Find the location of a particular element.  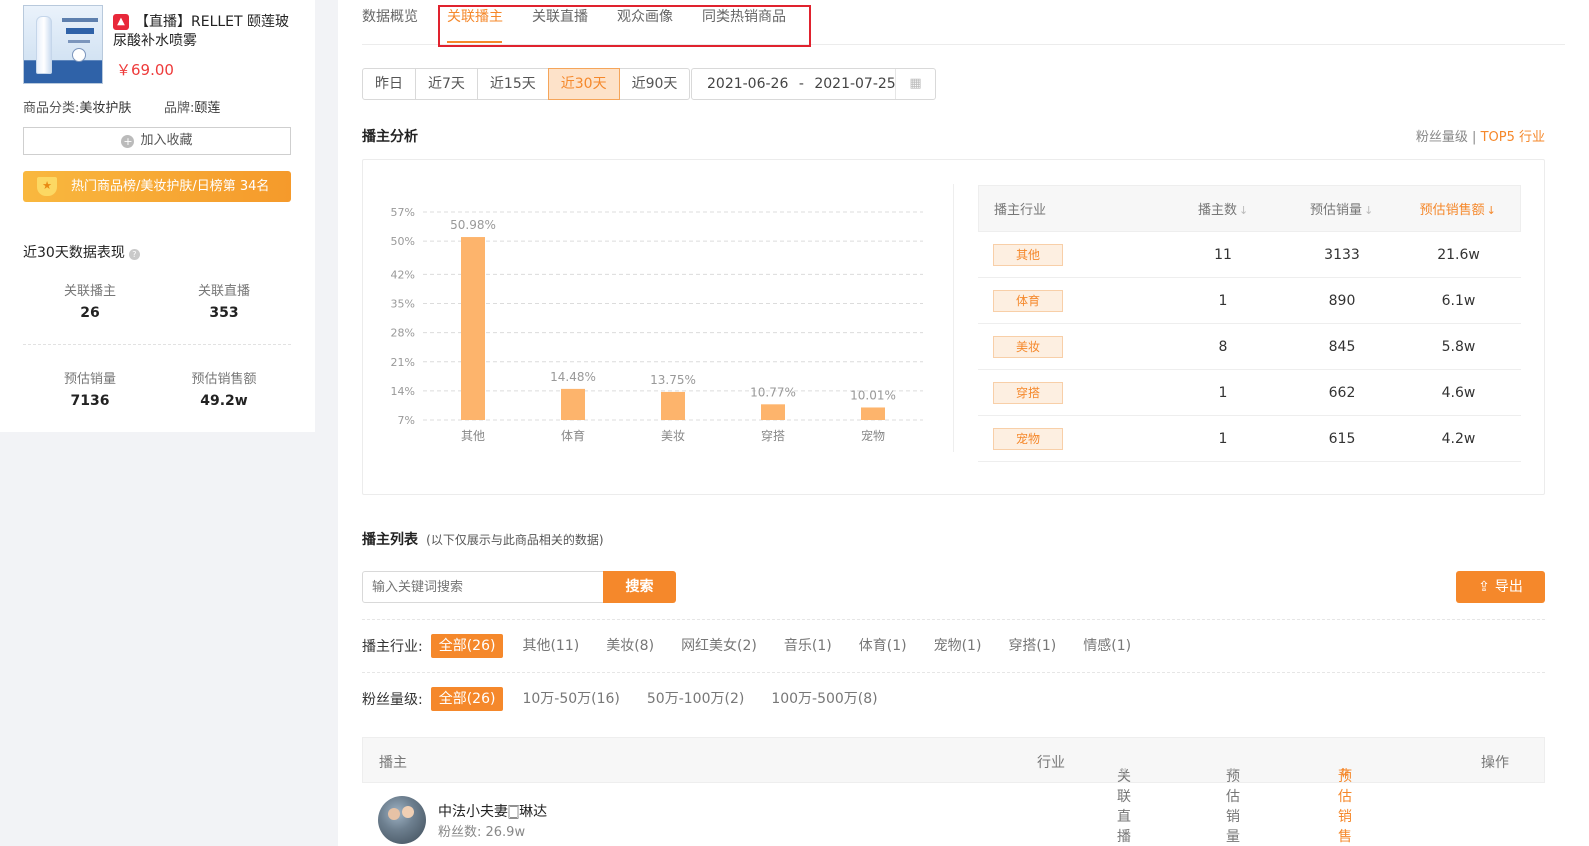

cell-revenue: 6.1w is located at coordinates (1458, 300).